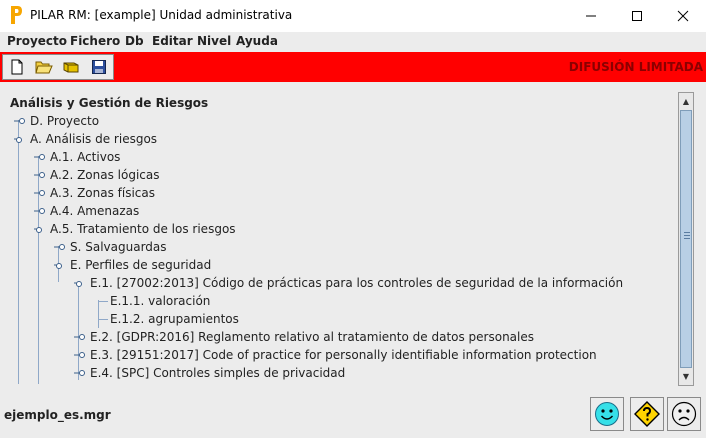  I want to click on tree-scrollbar: ▲ ▼, so click(686, 239).